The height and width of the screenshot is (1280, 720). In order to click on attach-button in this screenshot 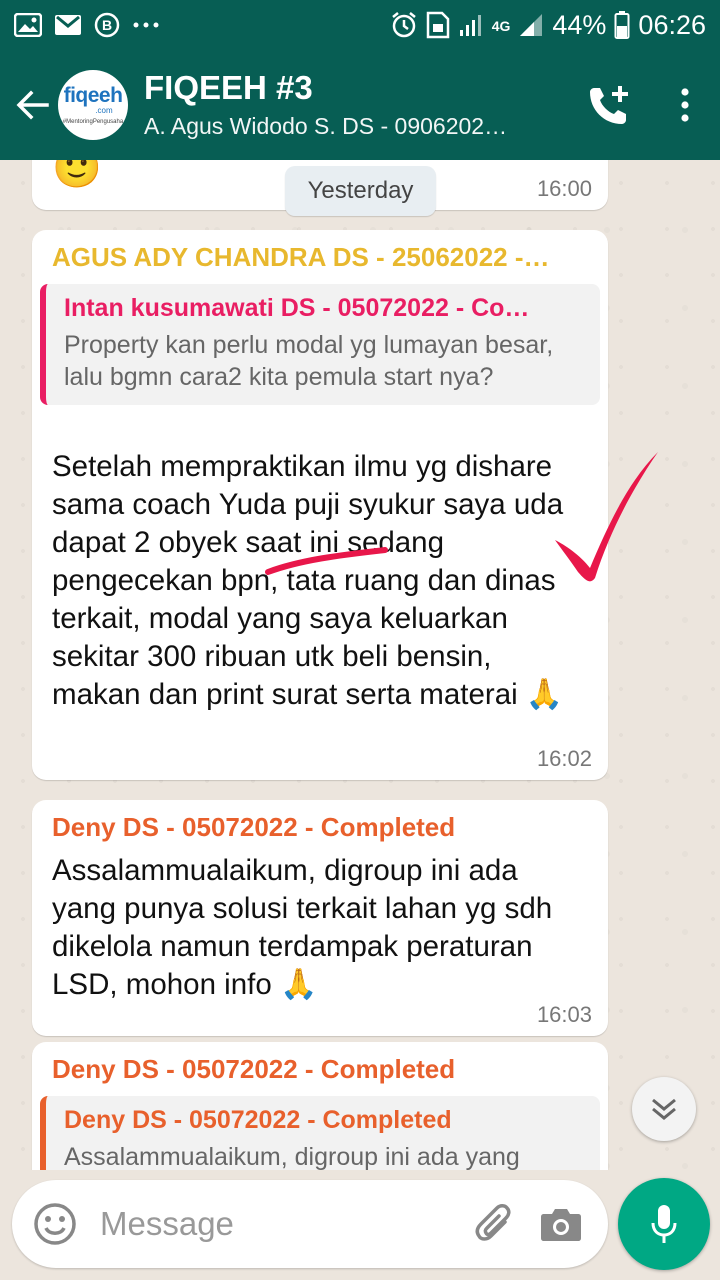, I will do `click(495, 1224)`.